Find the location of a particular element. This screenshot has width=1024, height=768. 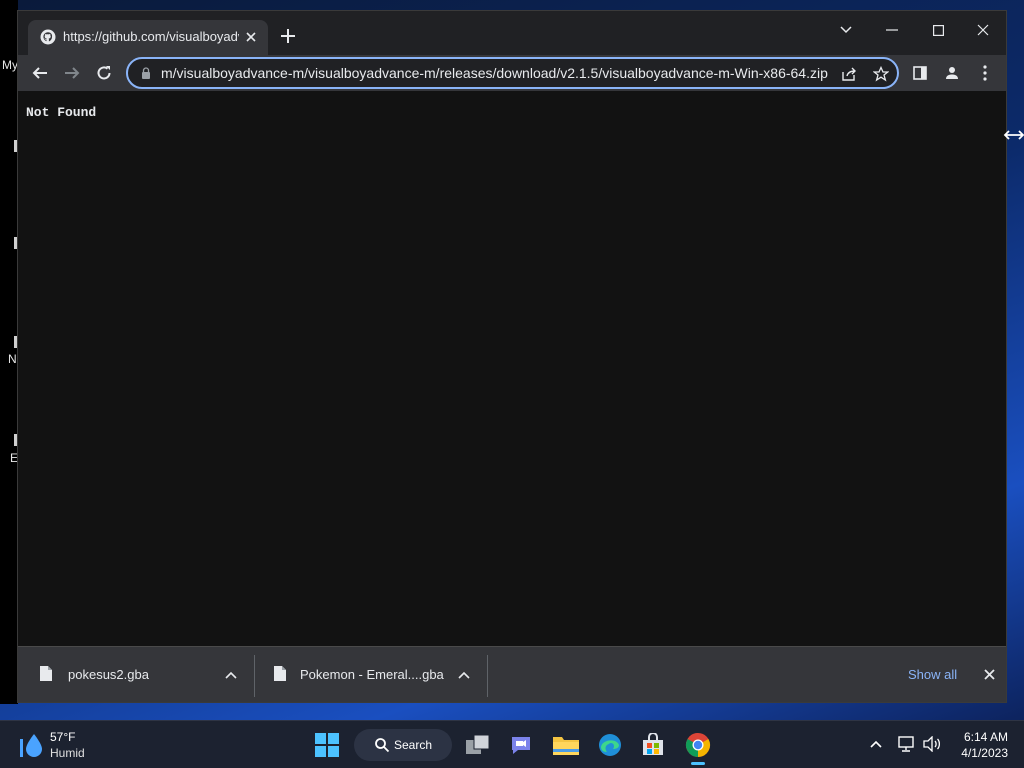

menu-button is located at coordinates (985, 73).